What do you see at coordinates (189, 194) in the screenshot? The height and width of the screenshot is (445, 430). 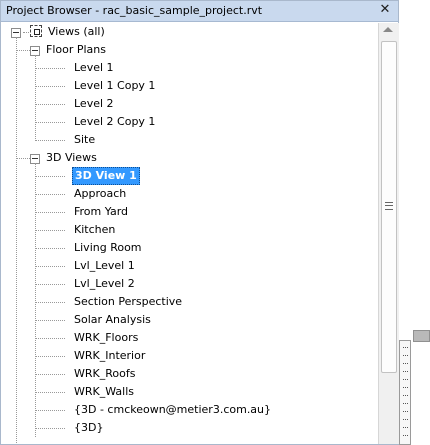 I see `tree-leaf-item: Approach` at bounding box center [189, 194].